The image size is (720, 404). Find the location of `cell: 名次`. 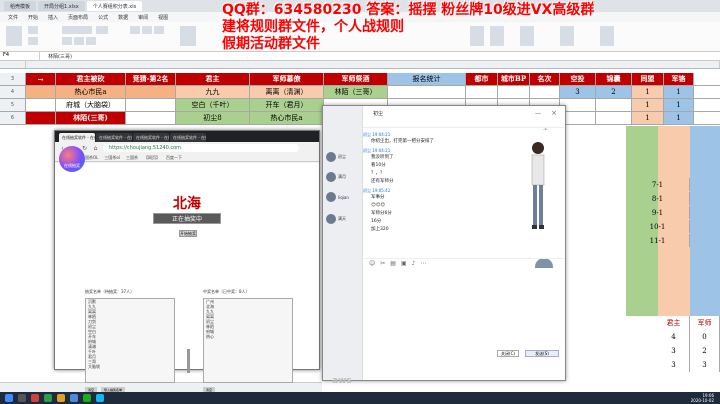

cell: 名次 is located at coordinates (545, 79).